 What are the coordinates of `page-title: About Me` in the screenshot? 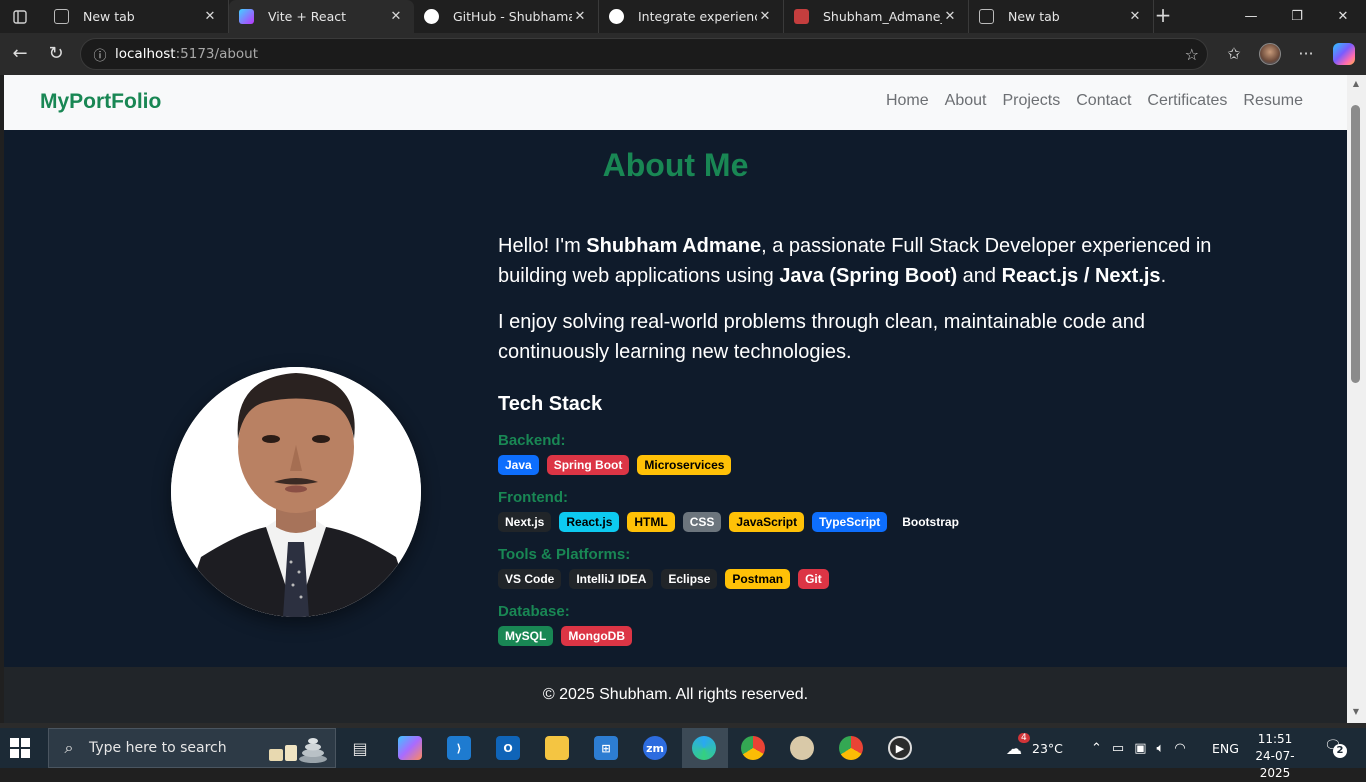 It's located at (675, 165).